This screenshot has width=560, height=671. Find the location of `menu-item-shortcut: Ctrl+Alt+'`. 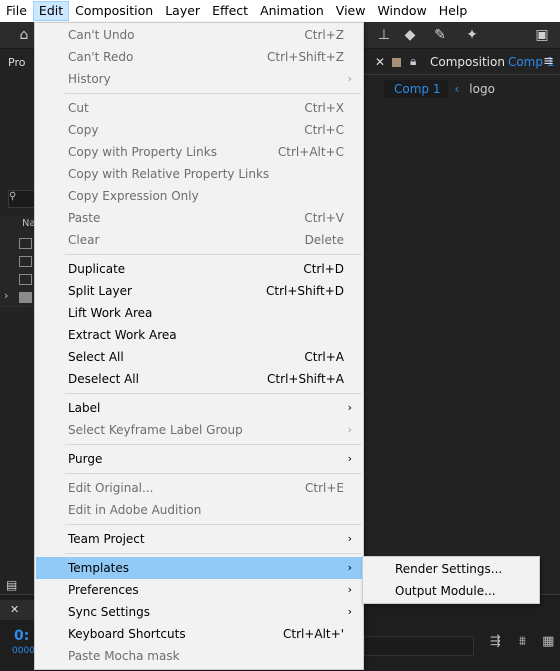

menu-item-shortcut: Ctrl+Alt+' is located at coordinates (313, 634).